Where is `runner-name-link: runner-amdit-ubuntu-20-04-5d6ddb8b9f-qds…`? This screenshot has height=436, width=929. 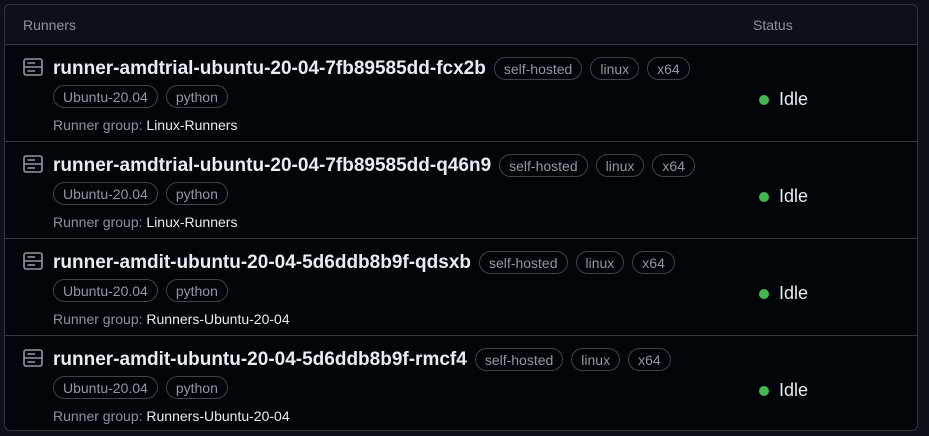 runner-name-link: runner-amdit-ubuntu-20-04-5d6ddb8b9f-qds… is located at coordinates (262, 263).